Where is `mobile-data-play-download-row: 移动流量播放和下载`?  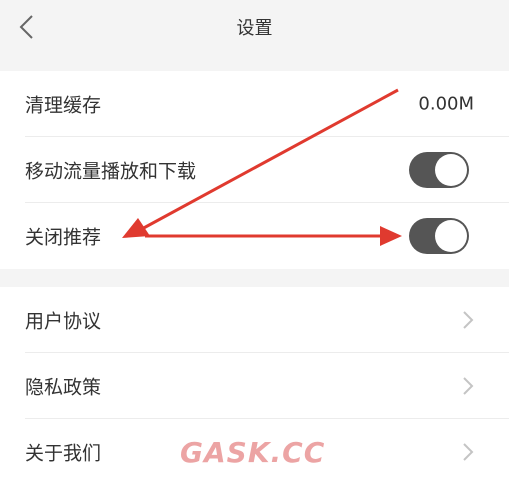
mobile-data-play-download-row: 移动流量播放和下载 is located at coordinates (254, 170).